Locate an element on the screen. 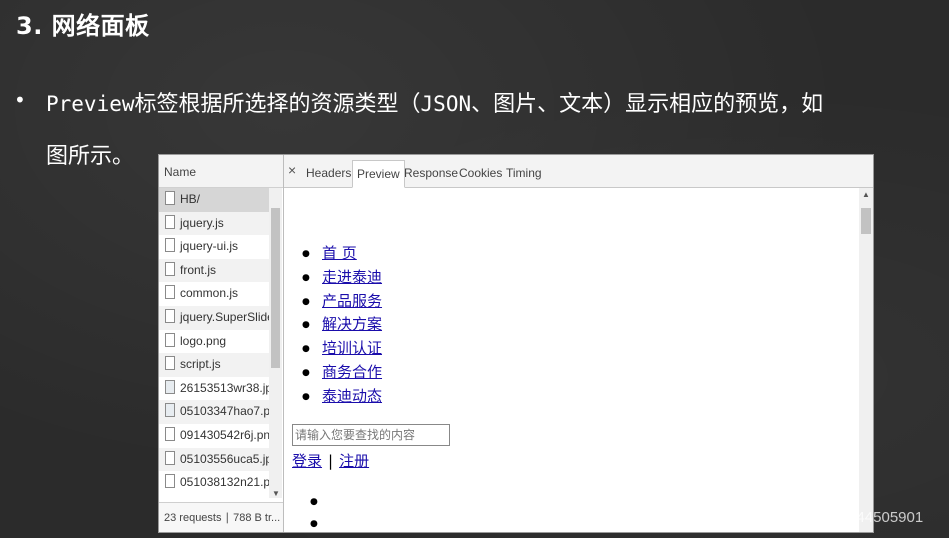 Image resolution: width=949 pixels, height=538 pixels. request-row: 05103556uca5.jpg is located at coordinates (214, 459).